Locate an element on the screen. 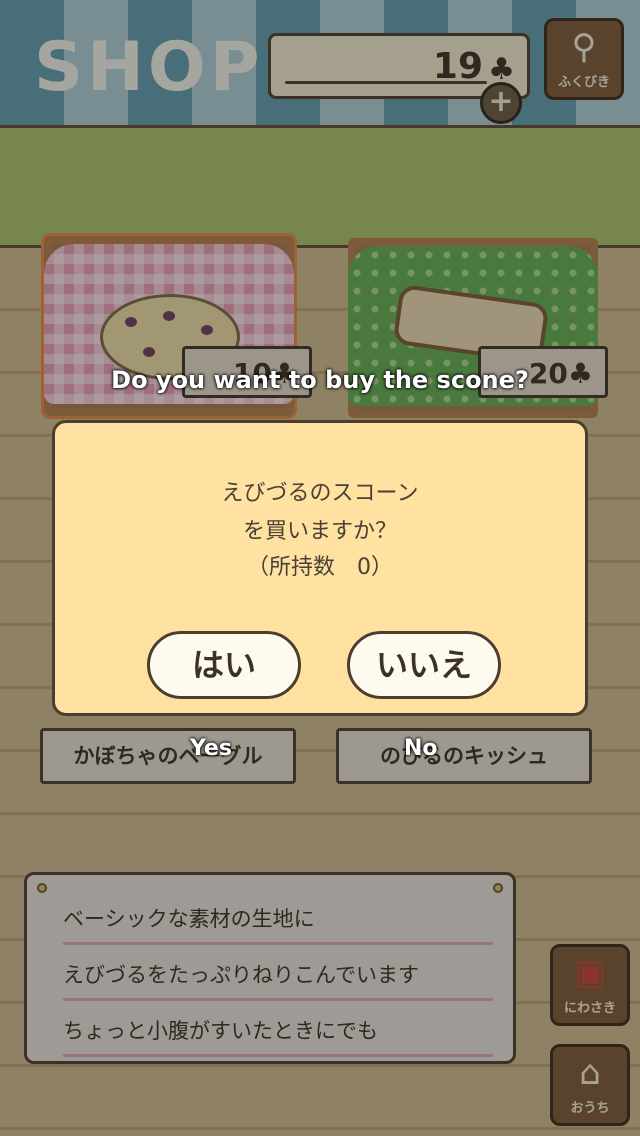 Image resolution: width=640 pixels, height=1136 pixels. dialog-owned-count: （所持数 0） is located at coordinates (320, 567).